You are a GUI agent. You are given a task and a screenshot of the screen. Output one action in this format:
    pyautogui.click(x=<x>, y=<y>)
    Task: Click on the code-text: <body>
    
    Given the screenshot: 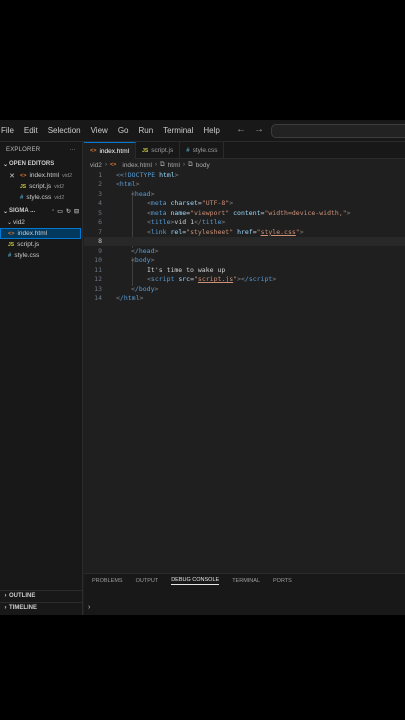 What is the action you would take?
    pyautogui.click(x=143, y=260)
    